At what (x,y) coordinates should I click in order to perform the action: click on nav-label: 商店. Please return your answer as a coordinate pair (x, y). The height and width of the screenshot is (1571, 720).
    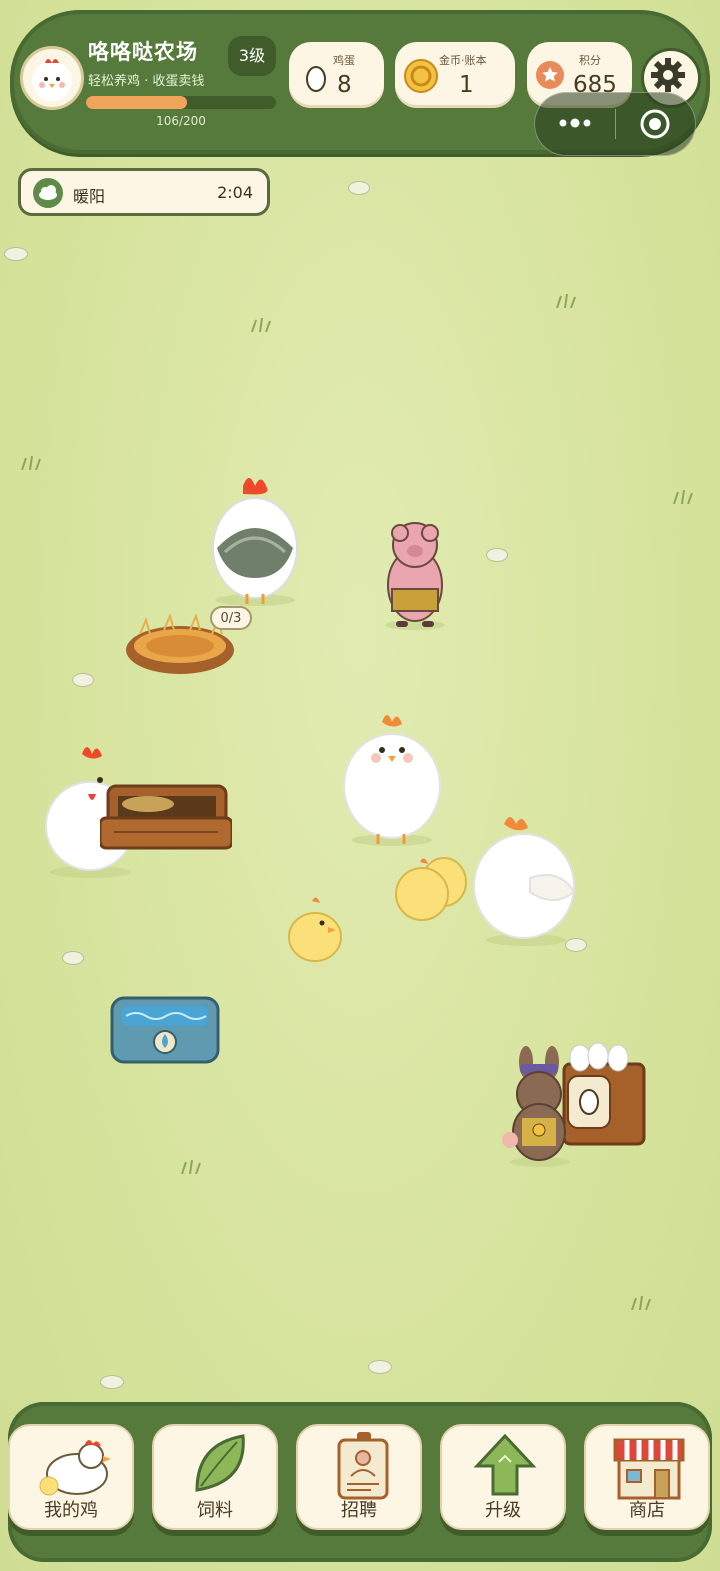
    Looking at the image, I should click on (647, 1510).